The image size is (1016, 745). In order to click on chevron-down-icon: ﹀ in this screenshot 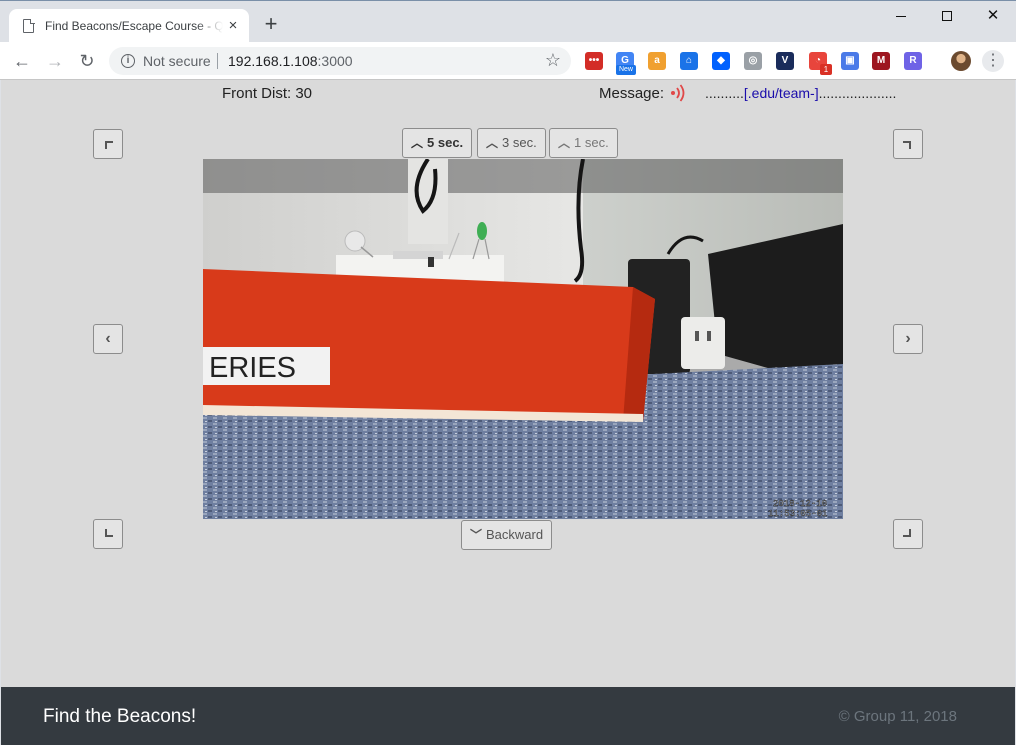, I will do `click(476, 535)`.